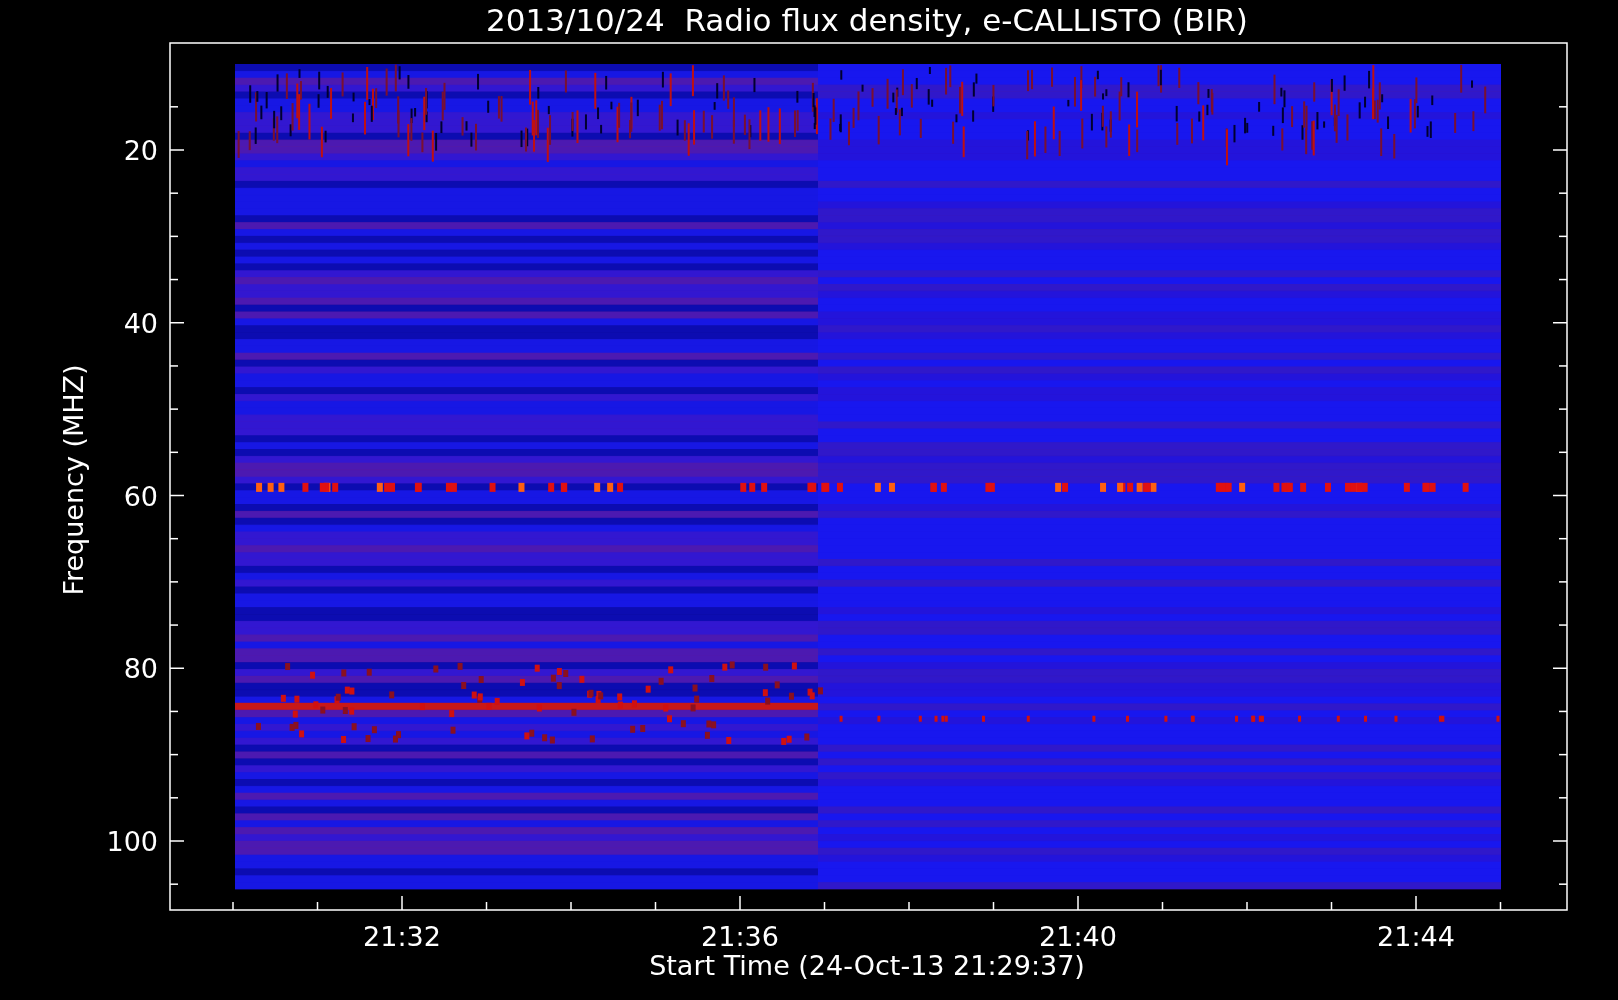 Image resolution: width=1618 pixels, height=1000 pixels. What do you see at coordinates (402, 936) in the screenshot?
I see `tick-label: 21:32` at bounding box center [402, 936].